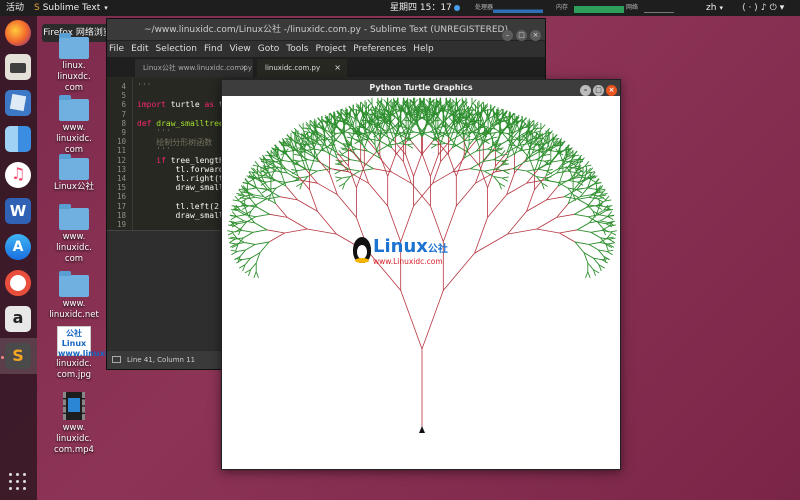 The width and height of the screenshot is (800, 500). I want to click on menu-selection: Selection, so click(176, 49).